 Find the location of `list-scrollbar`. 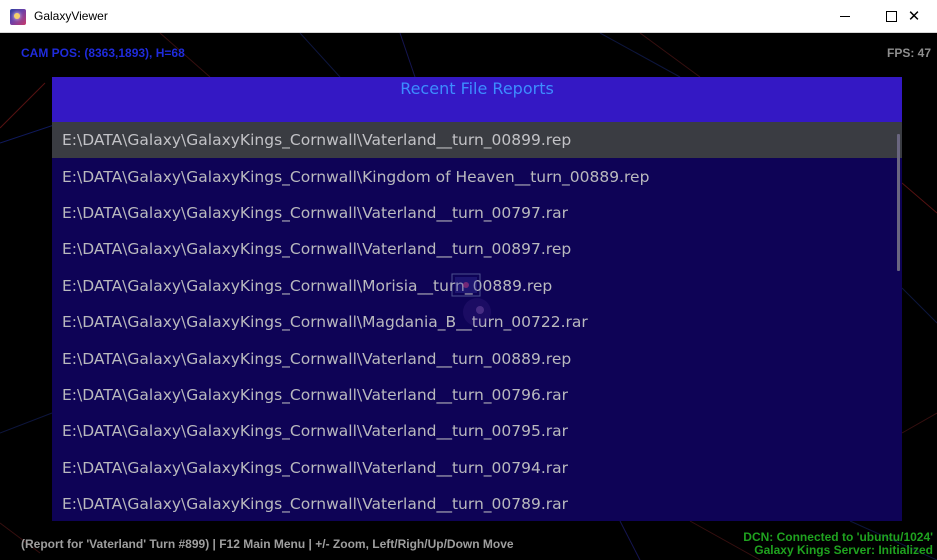

list-scrollbar is located at coordinates (898, 202).